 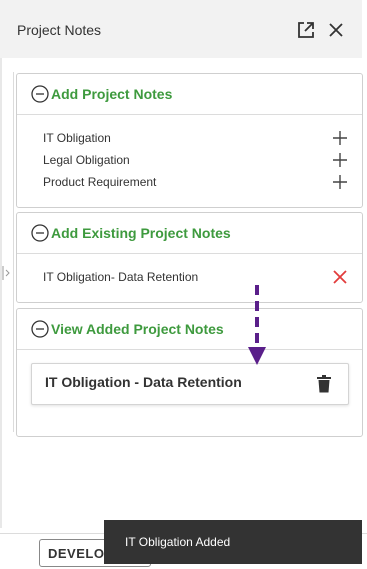 What do you see at coordinates (340, 277) in the screenshot?
I see `remove-x-icon` at bounding box center [340, 277].